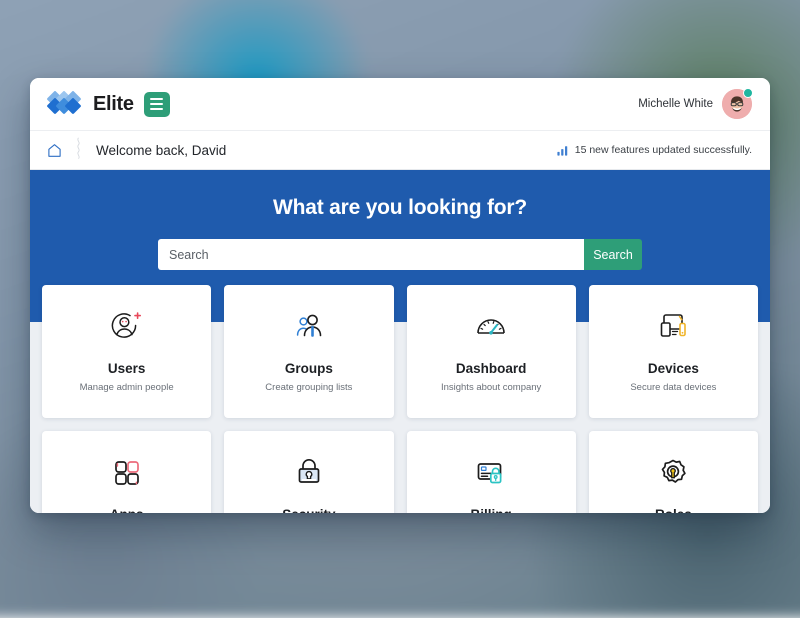 The height and width of the screenshot is (618, 800). I want to click on card-billing: Billing, so click(491, 472).